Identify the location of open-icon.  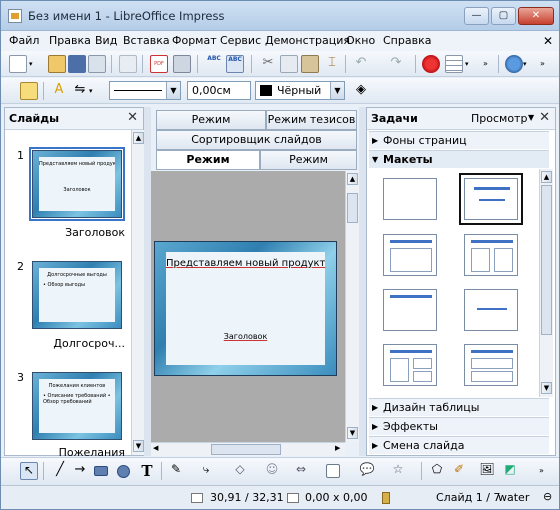
(57, 64).